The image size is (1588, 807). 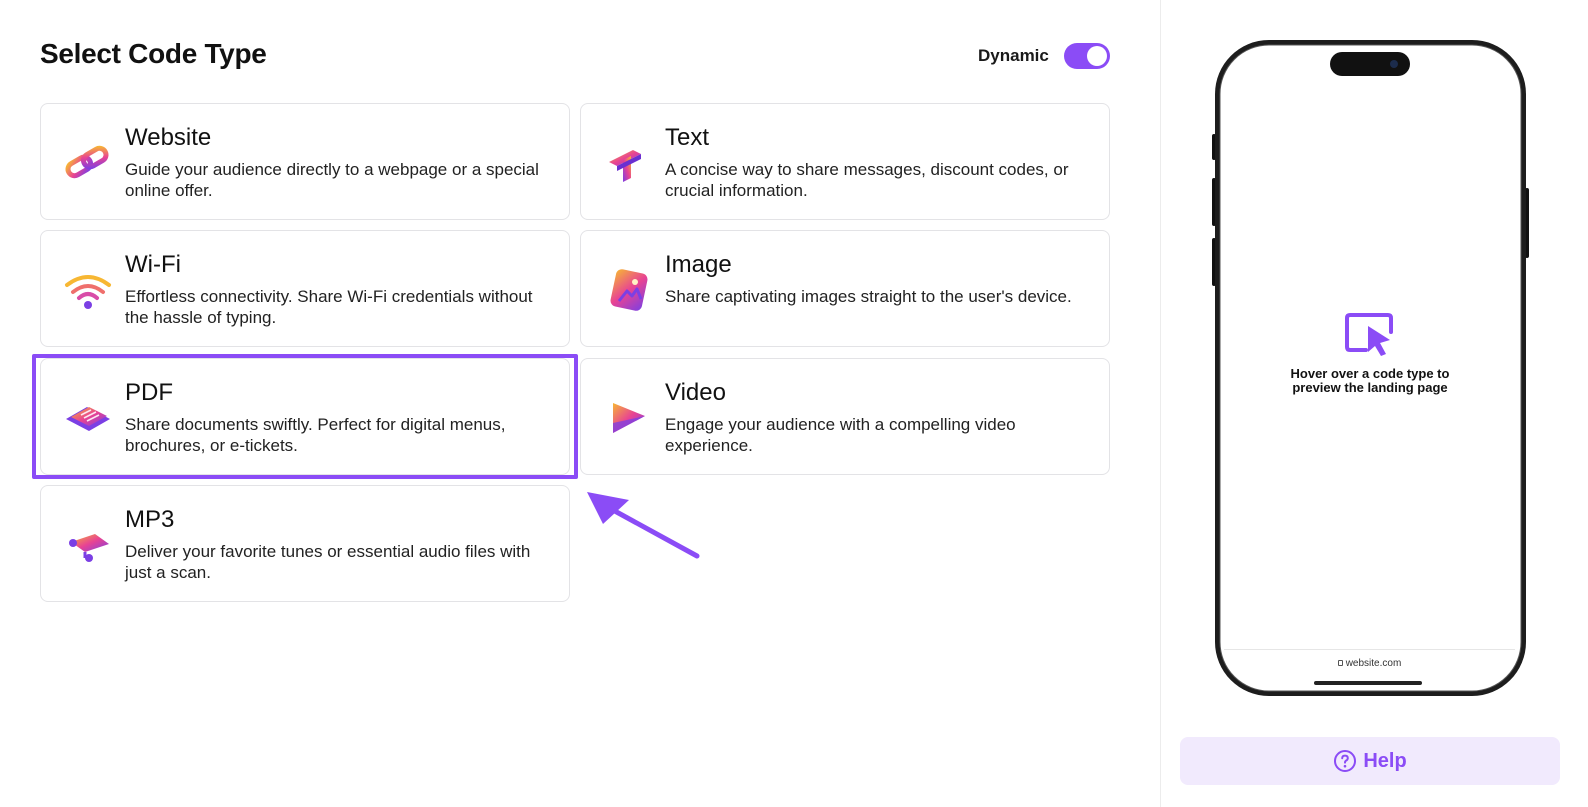 What do you see at coordinates (629, 418) in the screenshot?
I see `video-play-icon` at bounding box center [629, 418].